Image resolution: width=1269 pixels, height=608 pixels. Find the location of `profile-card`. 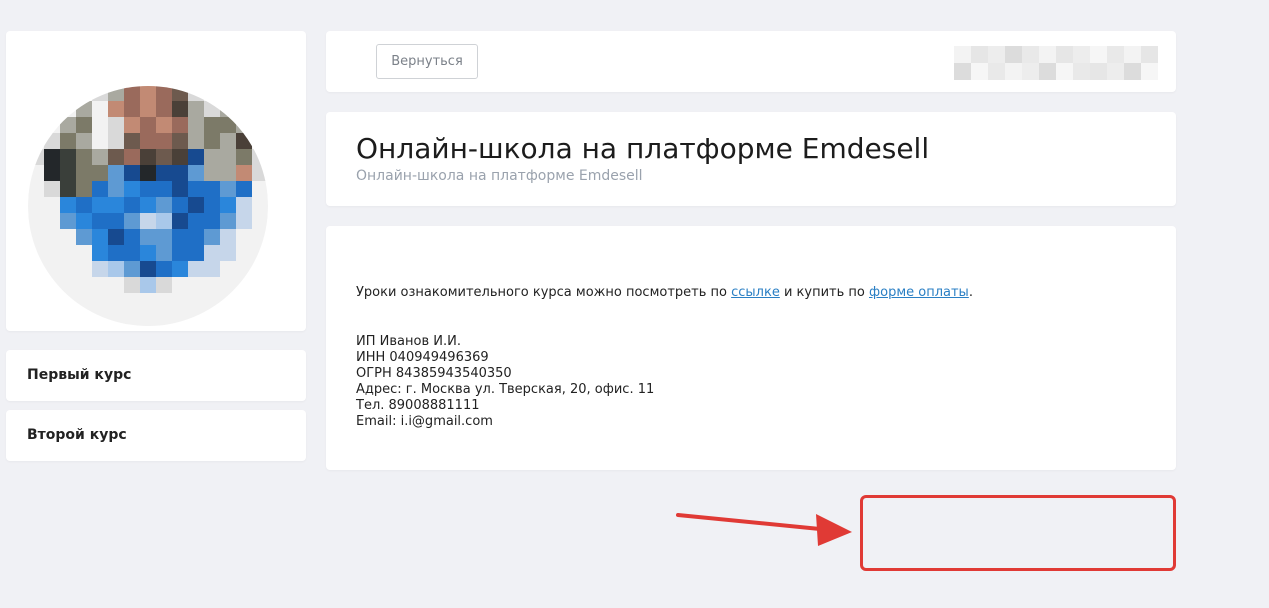

profile-card is located at coordinates (156, 181).